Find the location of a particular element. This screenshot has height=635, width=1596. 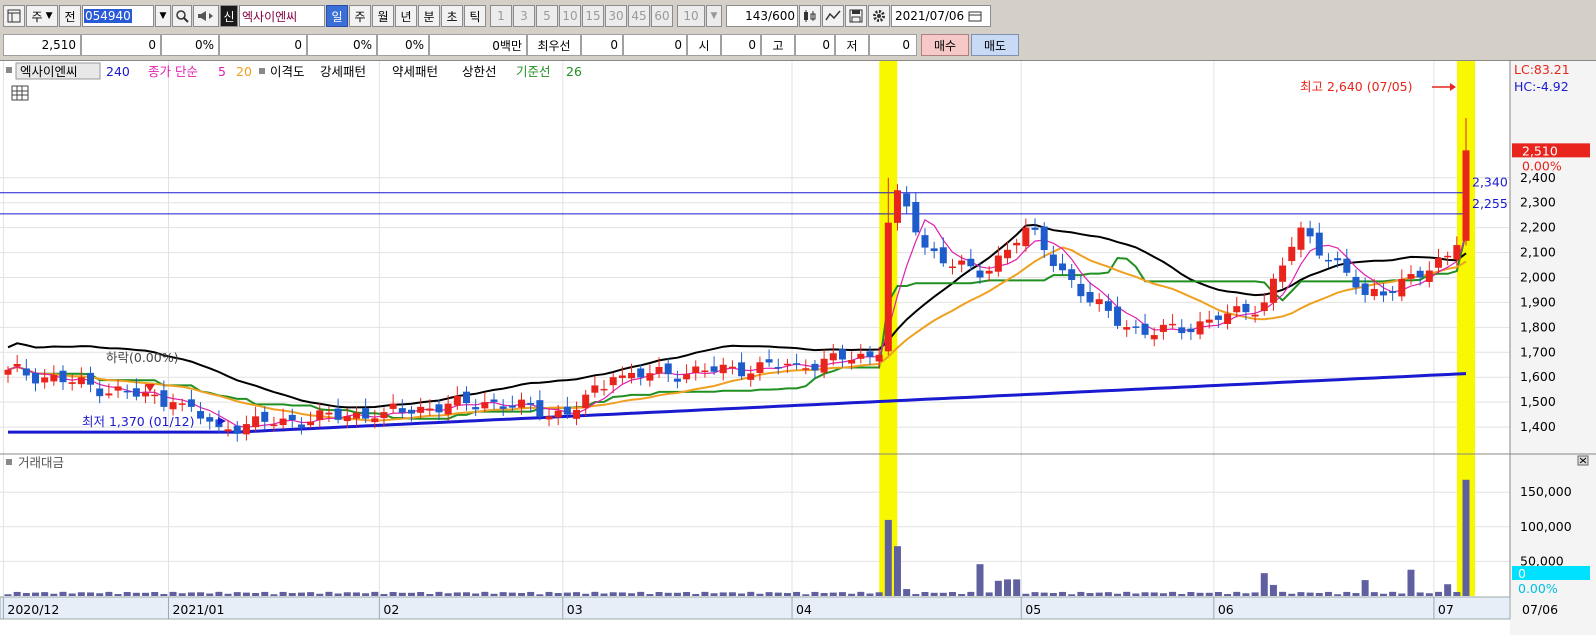

period-tab-label: 초 is located at coordinates (452, 16).